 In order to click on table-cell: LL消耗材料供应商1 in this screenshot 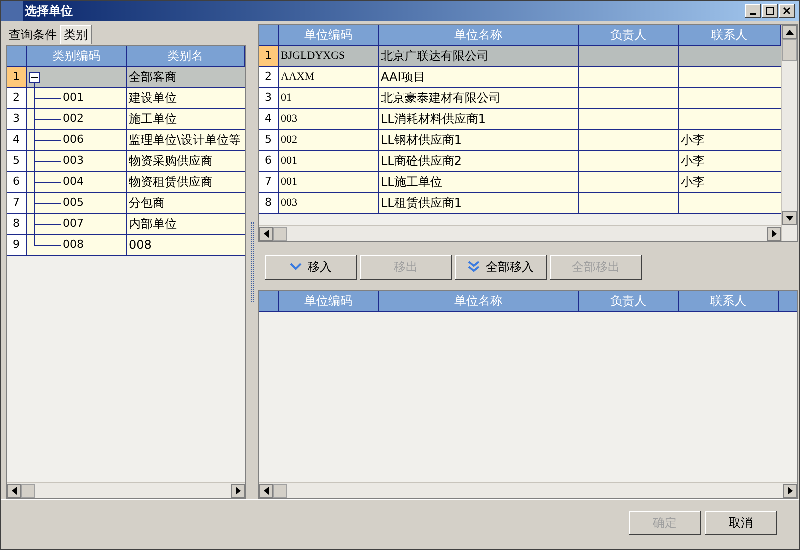, I will do `click(479, 119)`.